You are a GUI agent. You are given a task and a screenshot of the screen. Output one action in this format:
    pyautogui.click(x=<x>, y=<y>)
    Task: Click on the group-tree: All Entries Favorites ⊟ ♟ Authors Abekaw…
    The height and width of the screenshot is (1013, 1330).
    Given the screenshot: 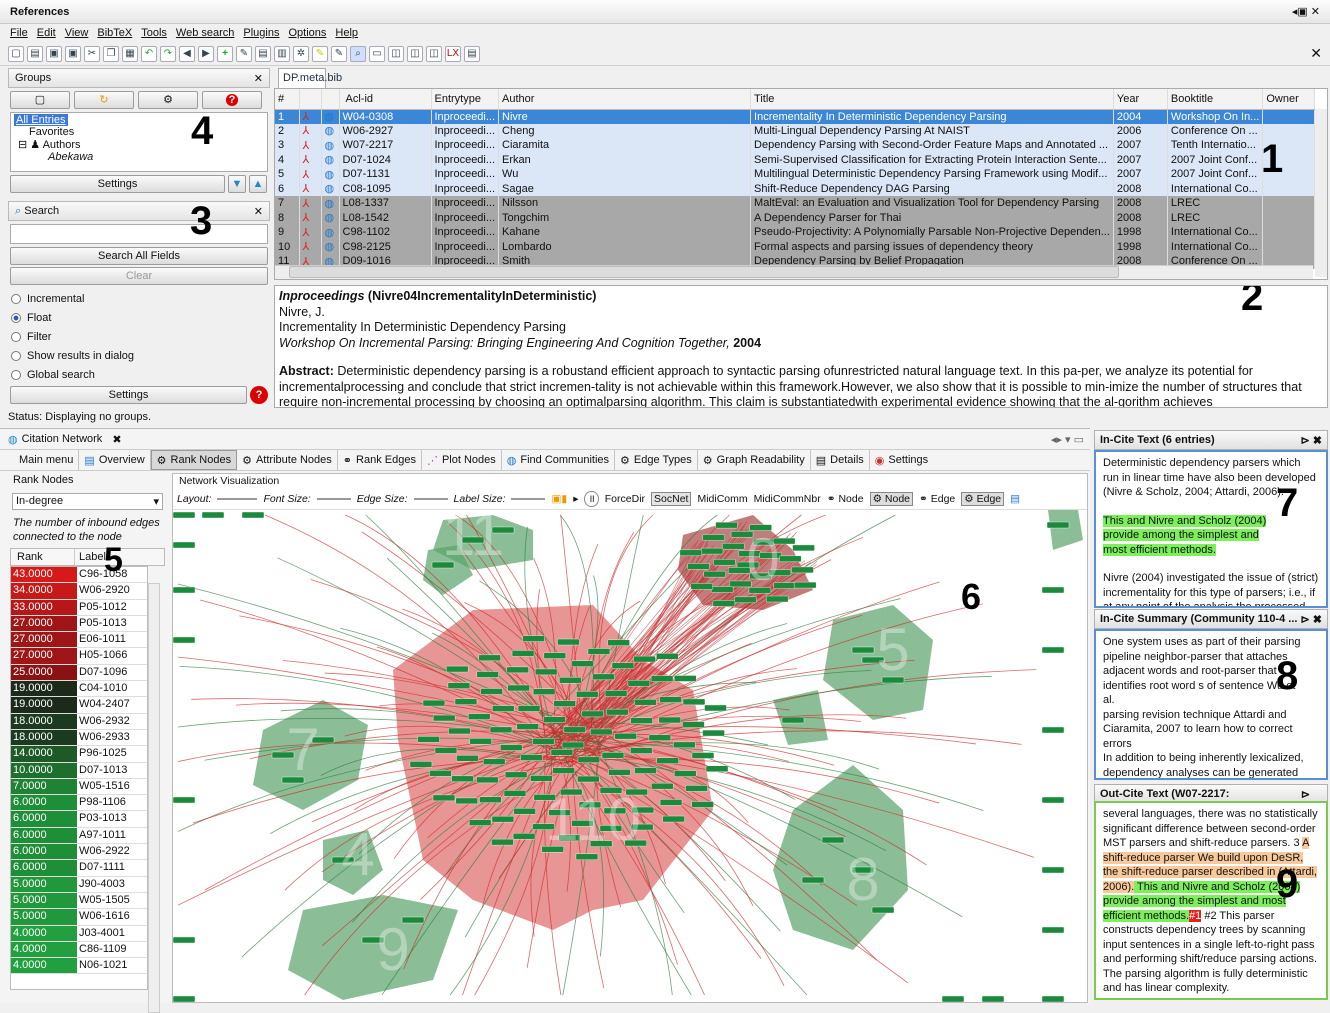 What is the action you would take?
    pyautogui.click(x=139, y=140)
    